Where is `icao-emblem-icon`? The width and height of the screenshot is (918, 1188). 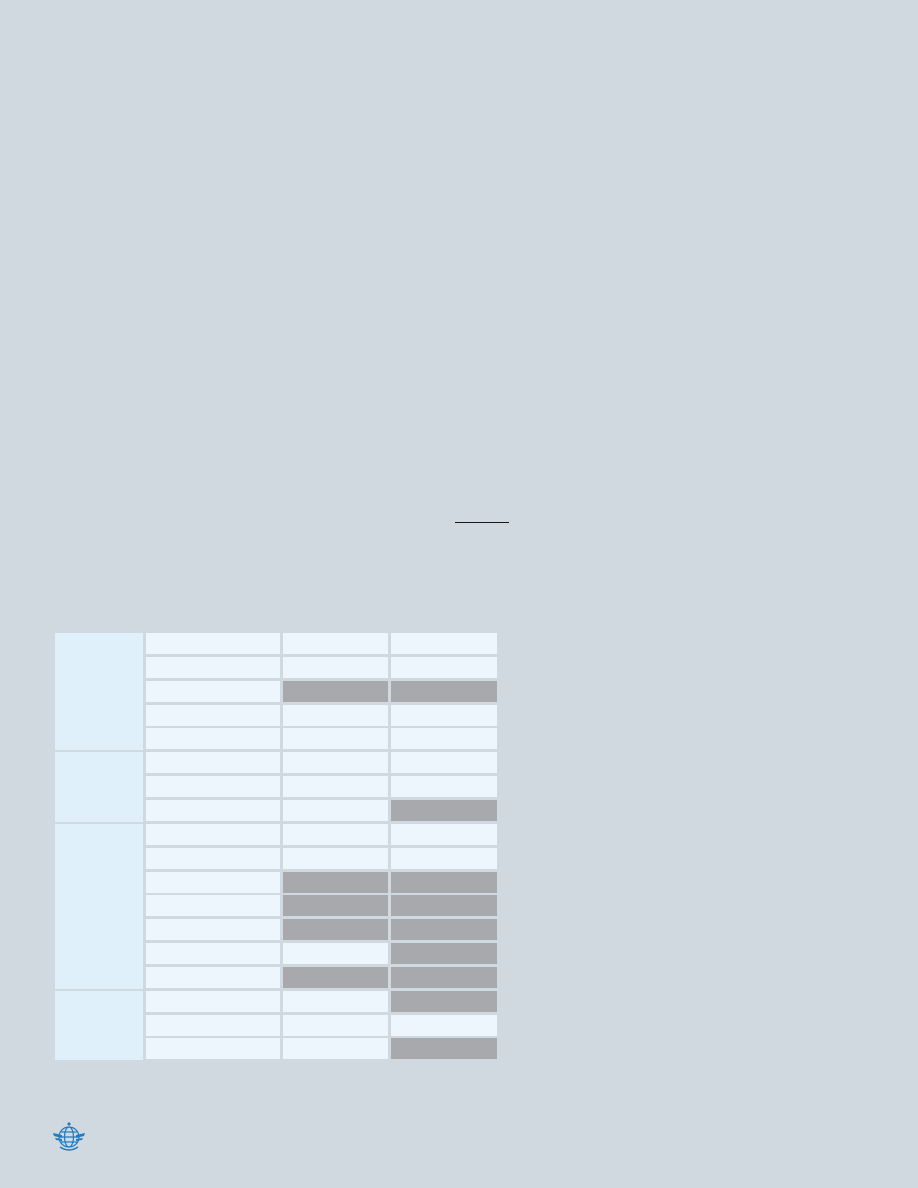
icao-emblem-icon is located at coordinates (69, 1137).